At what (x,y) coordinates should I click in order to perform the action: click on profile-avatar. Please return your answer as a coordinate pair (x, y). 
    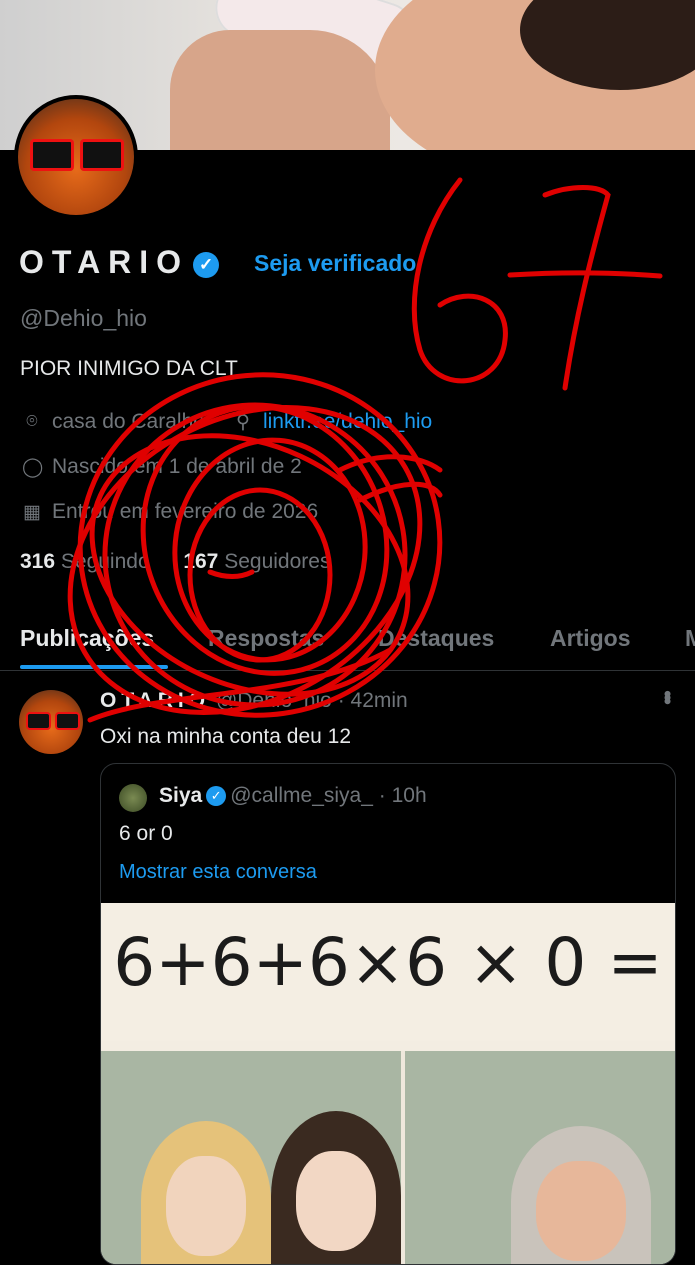
    Looking at the image, I should click on (76, 157).